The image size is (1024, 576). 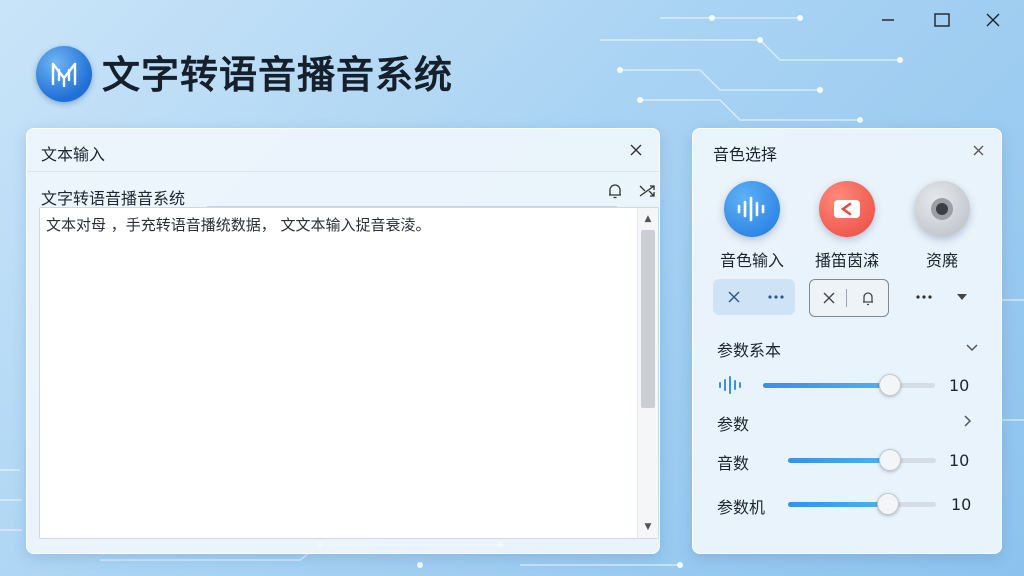 I want to click on voice-option-3-circle, so click(x=942, y=209).